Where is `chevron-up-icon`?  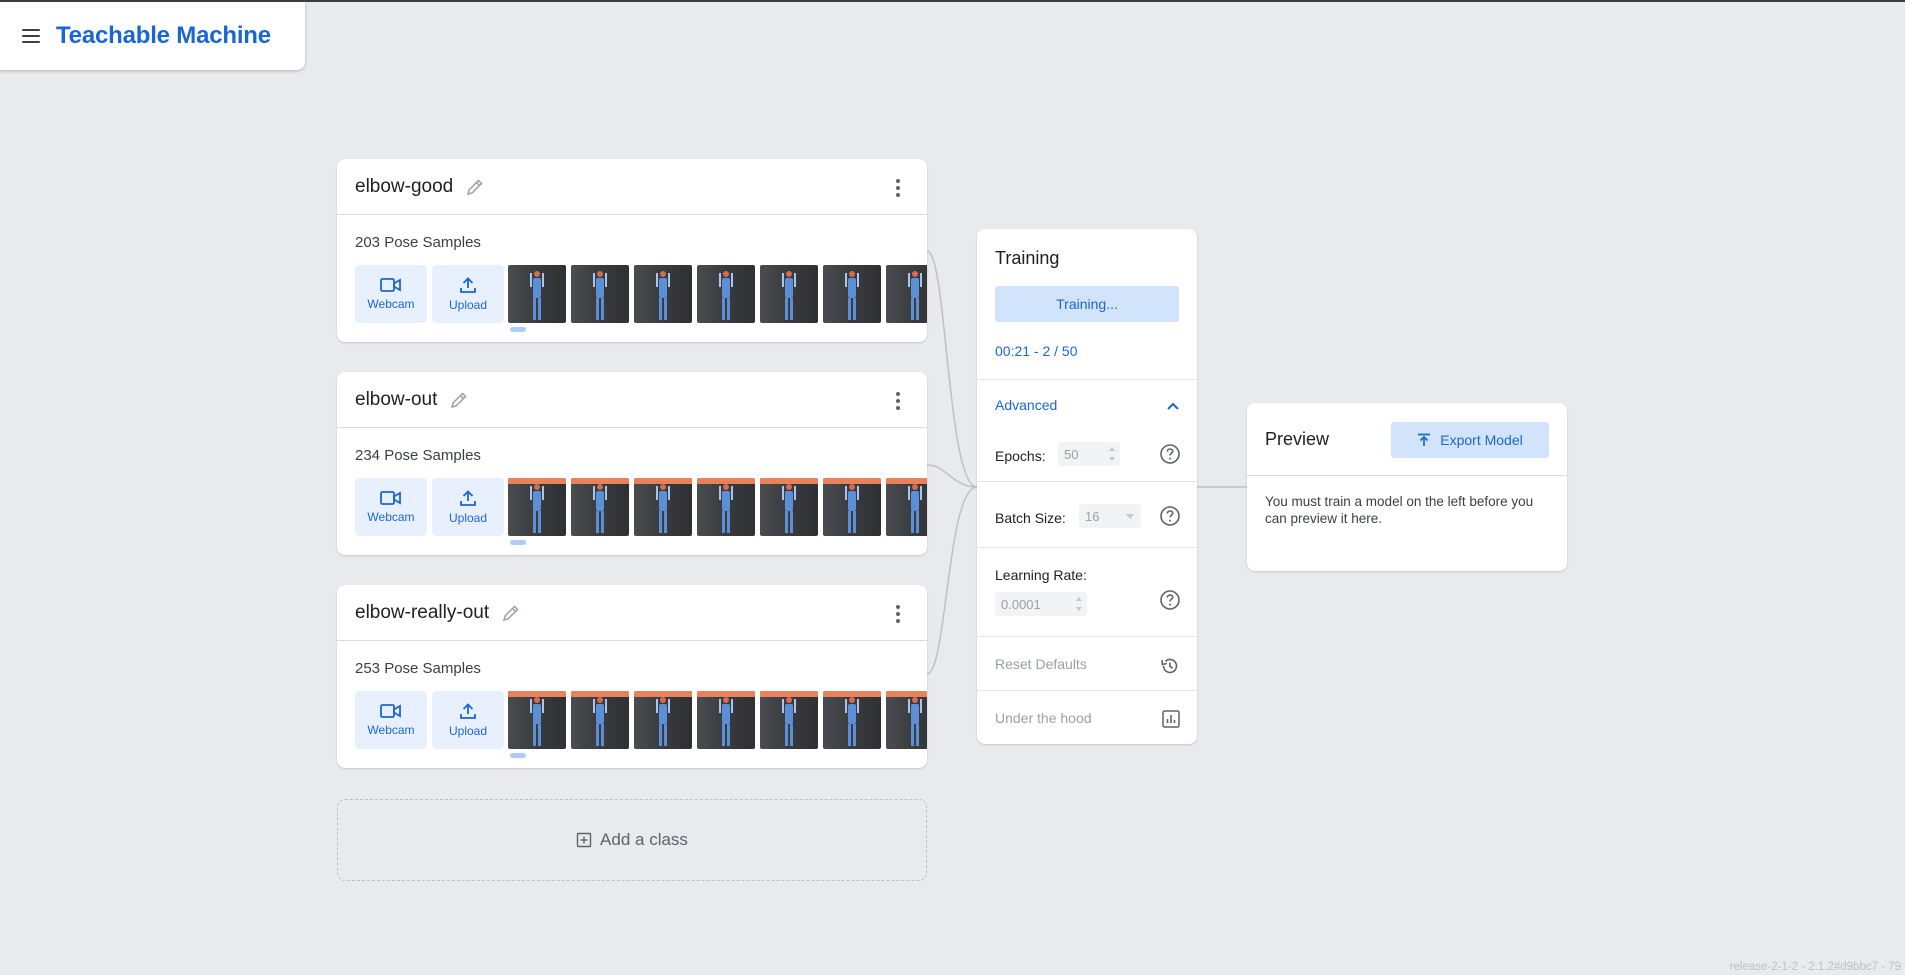 chevron-up-icon is located at coordinates (1173, 406).